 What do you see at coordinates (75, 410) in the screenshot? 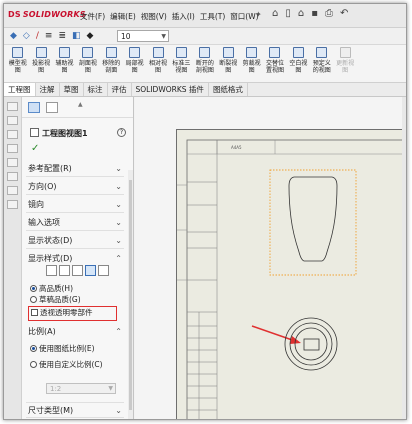
I see `section-dimension-type: 尺寸类型(M) ⌄` at bounding box center [75, 410].